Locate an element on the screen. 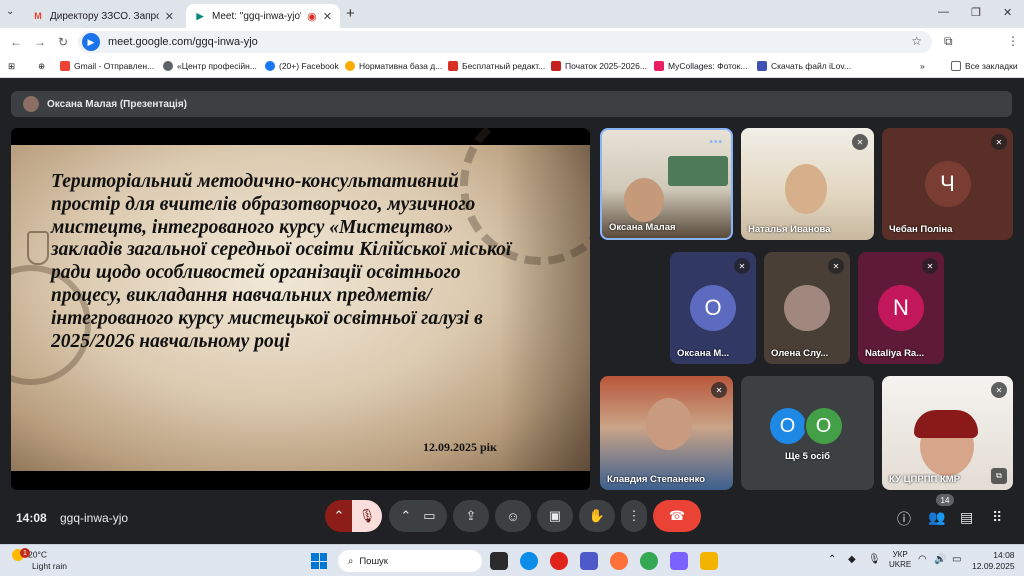 This screenshot has height=576, width=1024. weather-text: Light rain is located at coordinates (49, 566).